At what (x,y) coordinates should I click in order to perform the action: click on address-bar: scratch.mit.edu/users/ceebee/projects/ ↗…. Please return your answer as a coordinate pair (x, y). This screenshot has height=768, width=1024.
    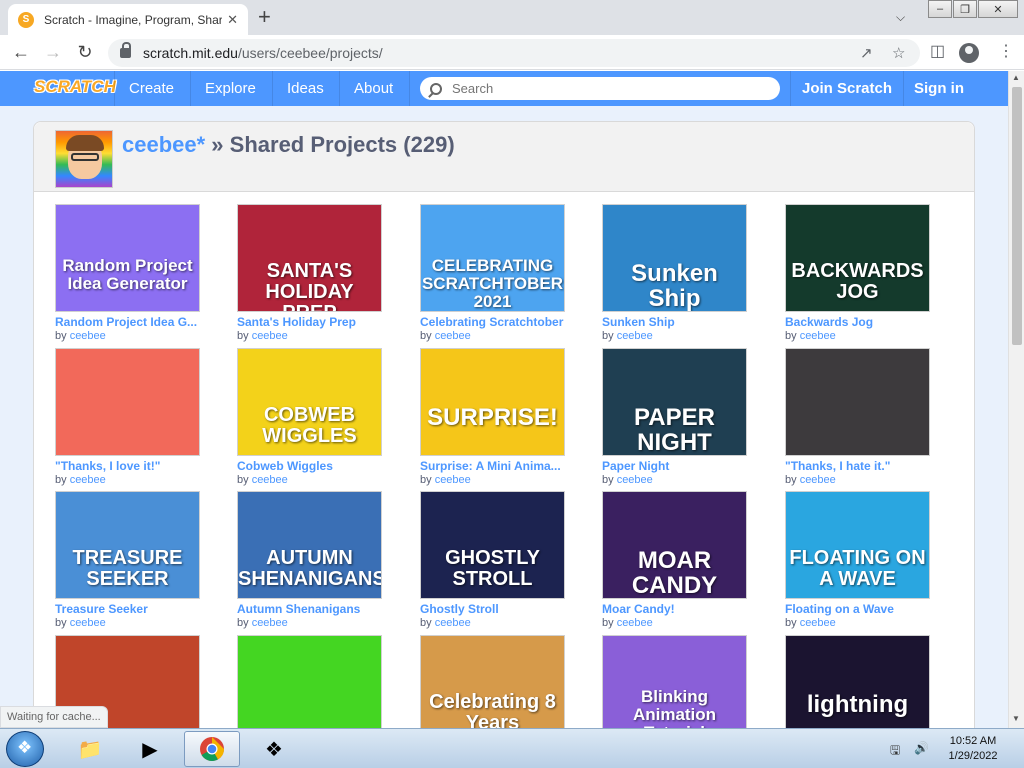
    Looking at the image, I should click on (514, 53).